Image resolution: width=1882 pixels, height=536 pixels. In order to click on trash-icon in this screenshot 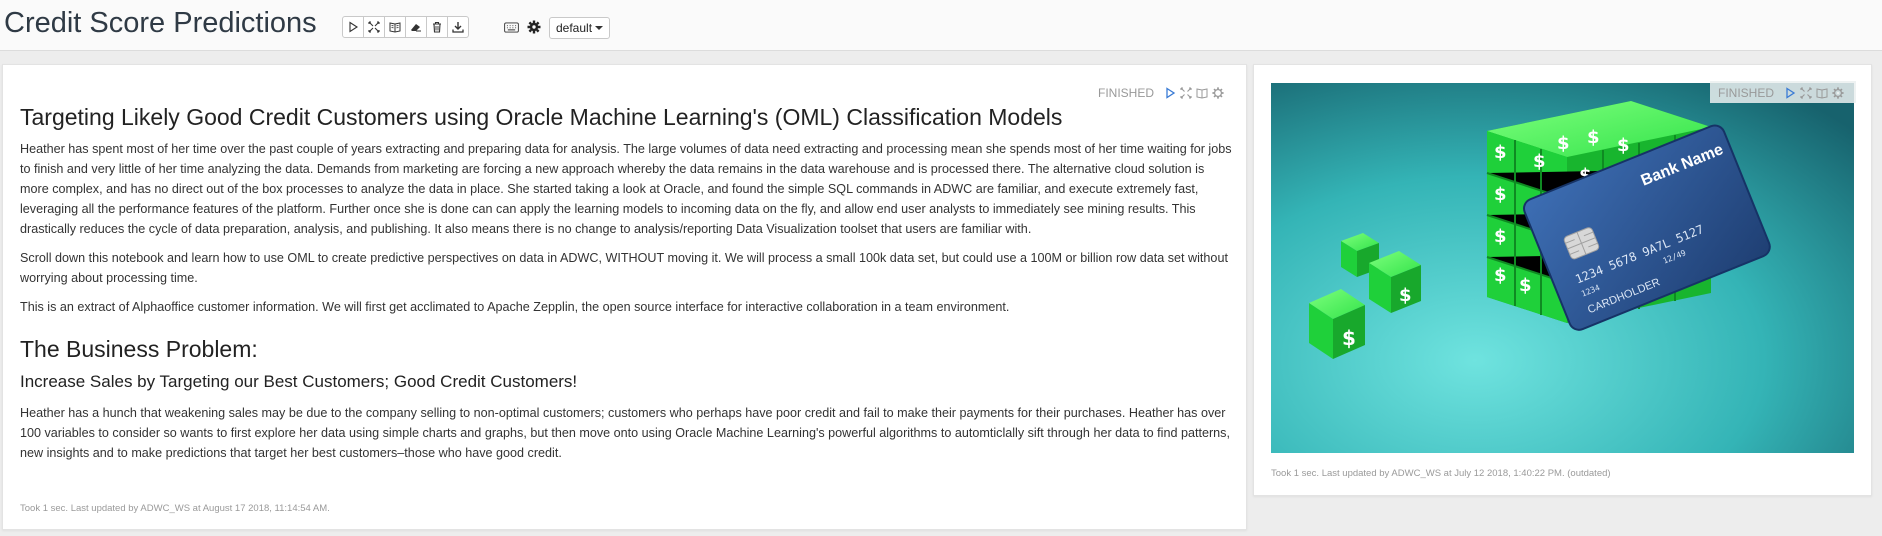, I will do `click(437, 27)`.